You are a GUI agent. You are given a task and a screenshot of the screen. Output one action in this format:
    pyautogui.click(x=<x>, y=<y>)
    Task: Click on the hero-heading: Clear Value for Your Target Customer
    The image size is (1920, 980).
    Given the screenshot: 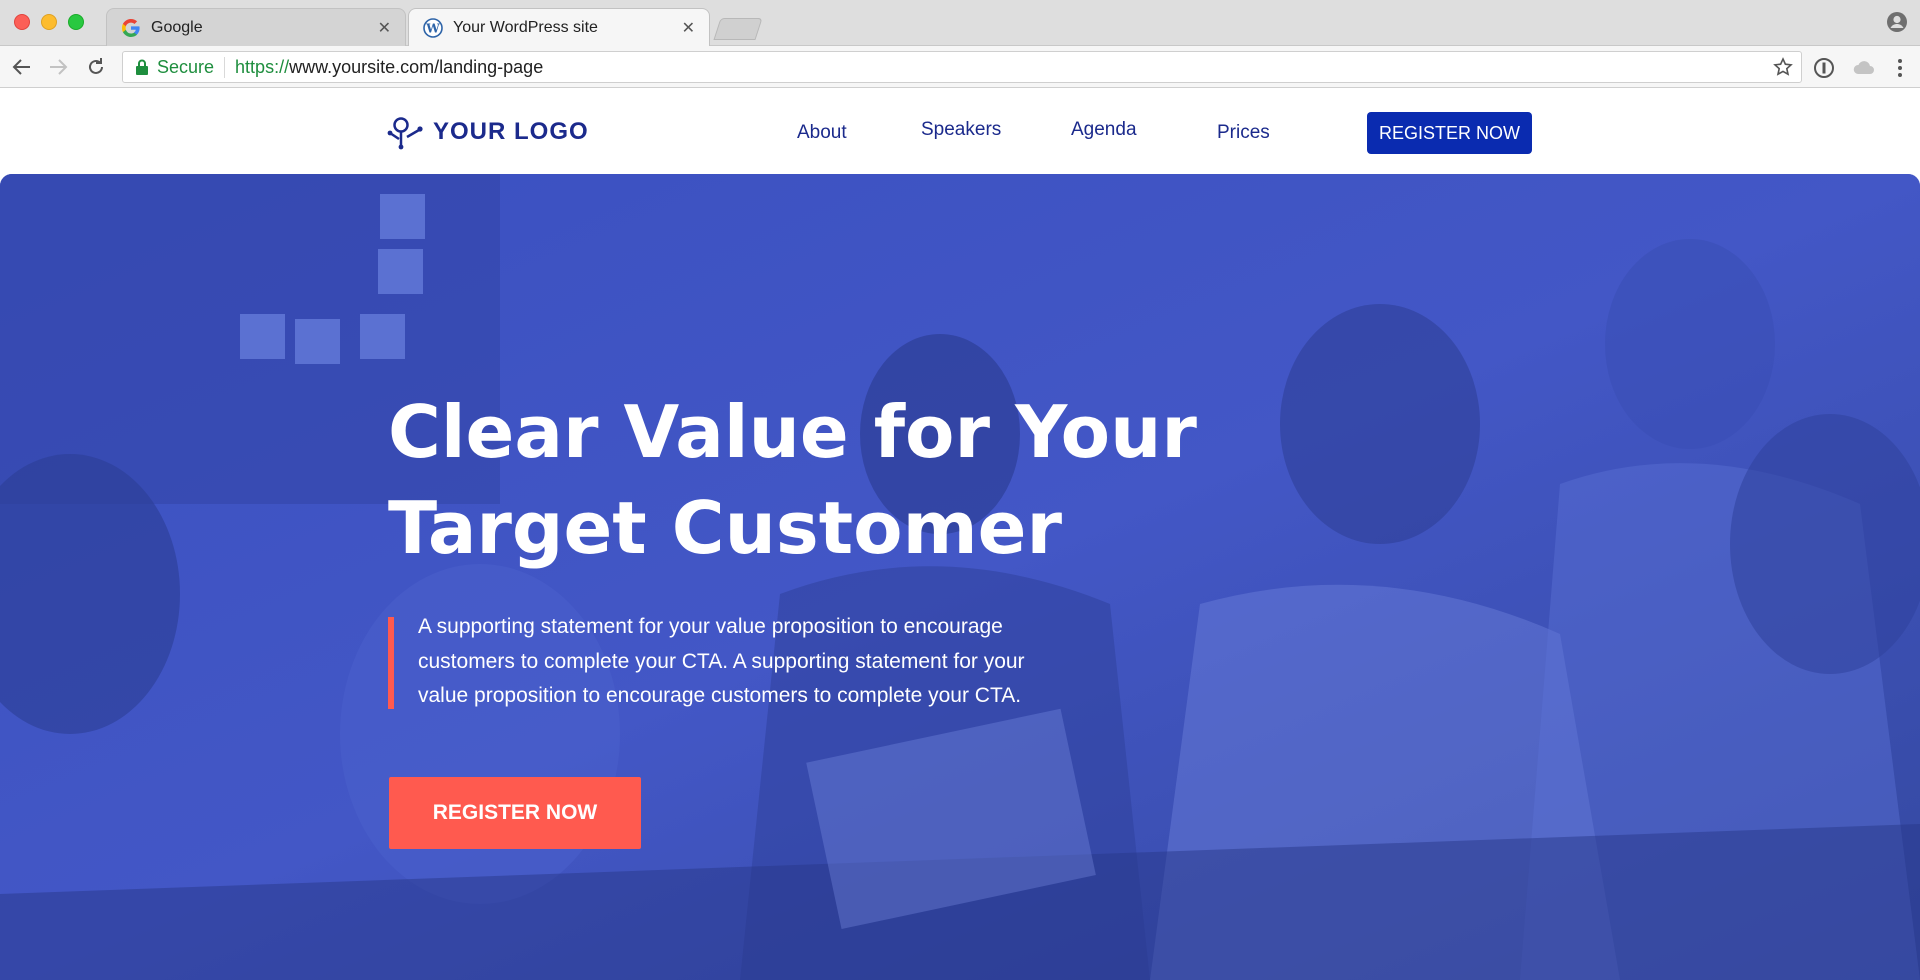 What is the action you would take?
    pyautogui.click(x=838, y=480)
    